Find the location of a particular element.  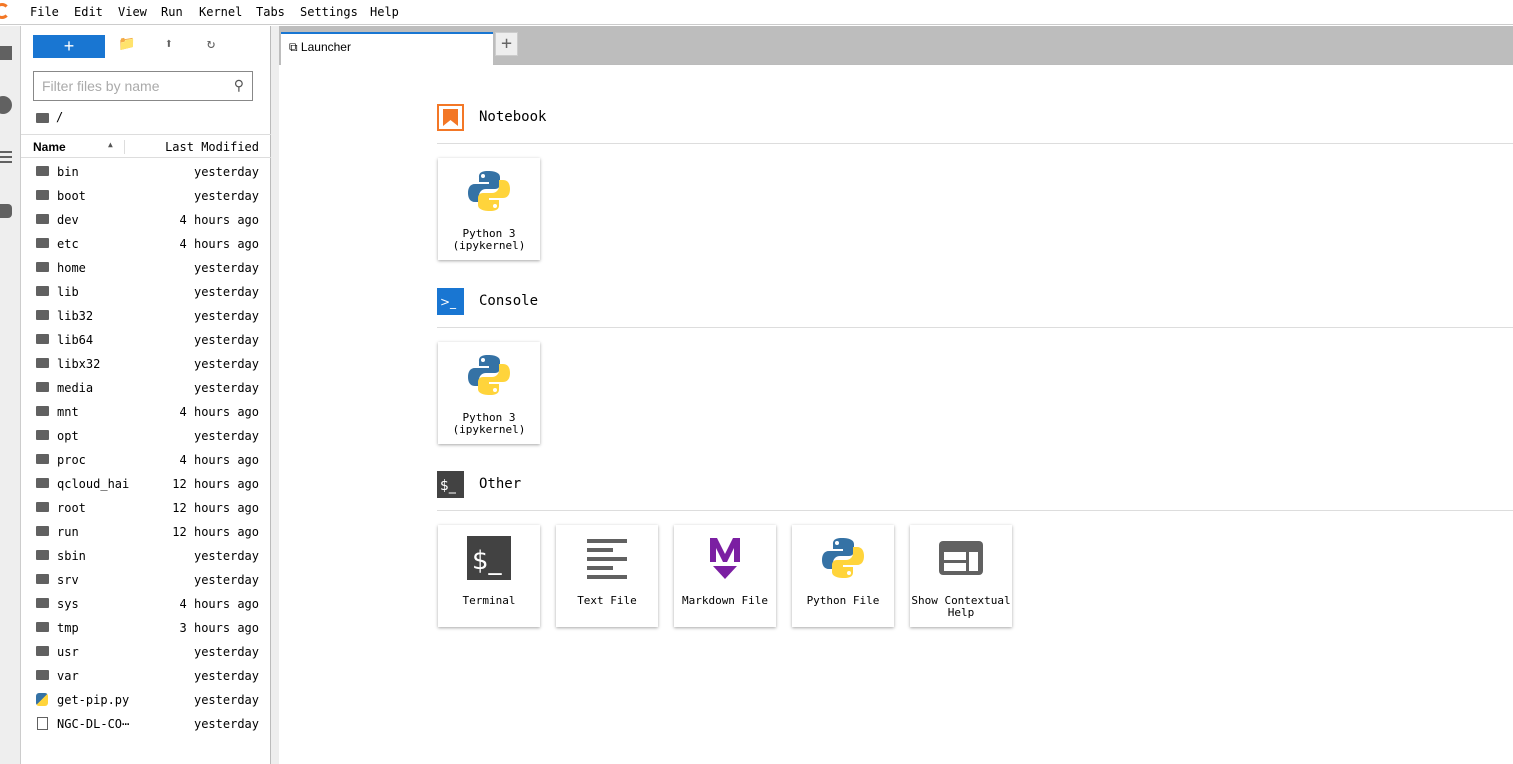

file-row: media yesterday is located at coordinates (146, 388).